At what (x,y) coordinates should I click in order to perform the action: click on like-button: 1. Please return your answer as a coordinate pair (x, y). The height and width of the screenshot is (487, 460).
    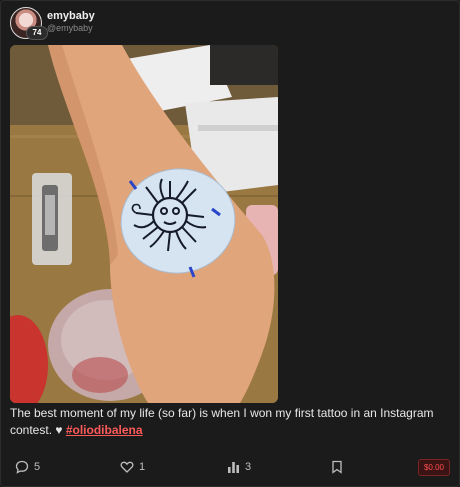
    Looking at the image, I should click on (132, 467).